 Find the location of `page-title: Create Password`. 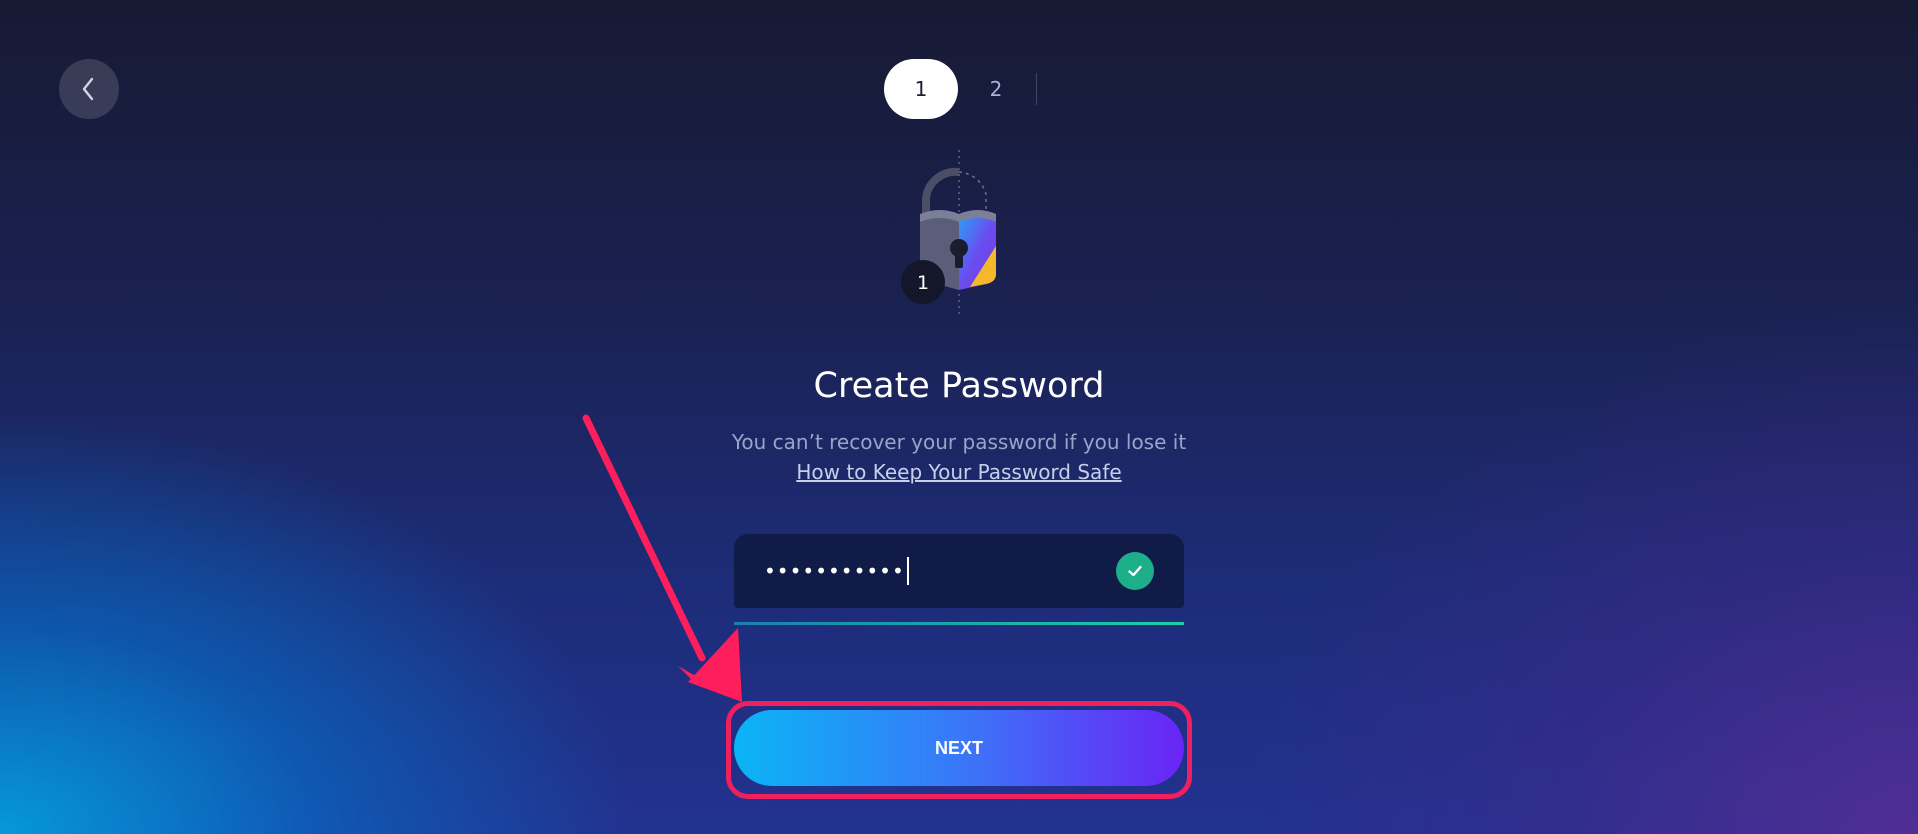

page-title: Create Password is located at coordinates (959, 386).